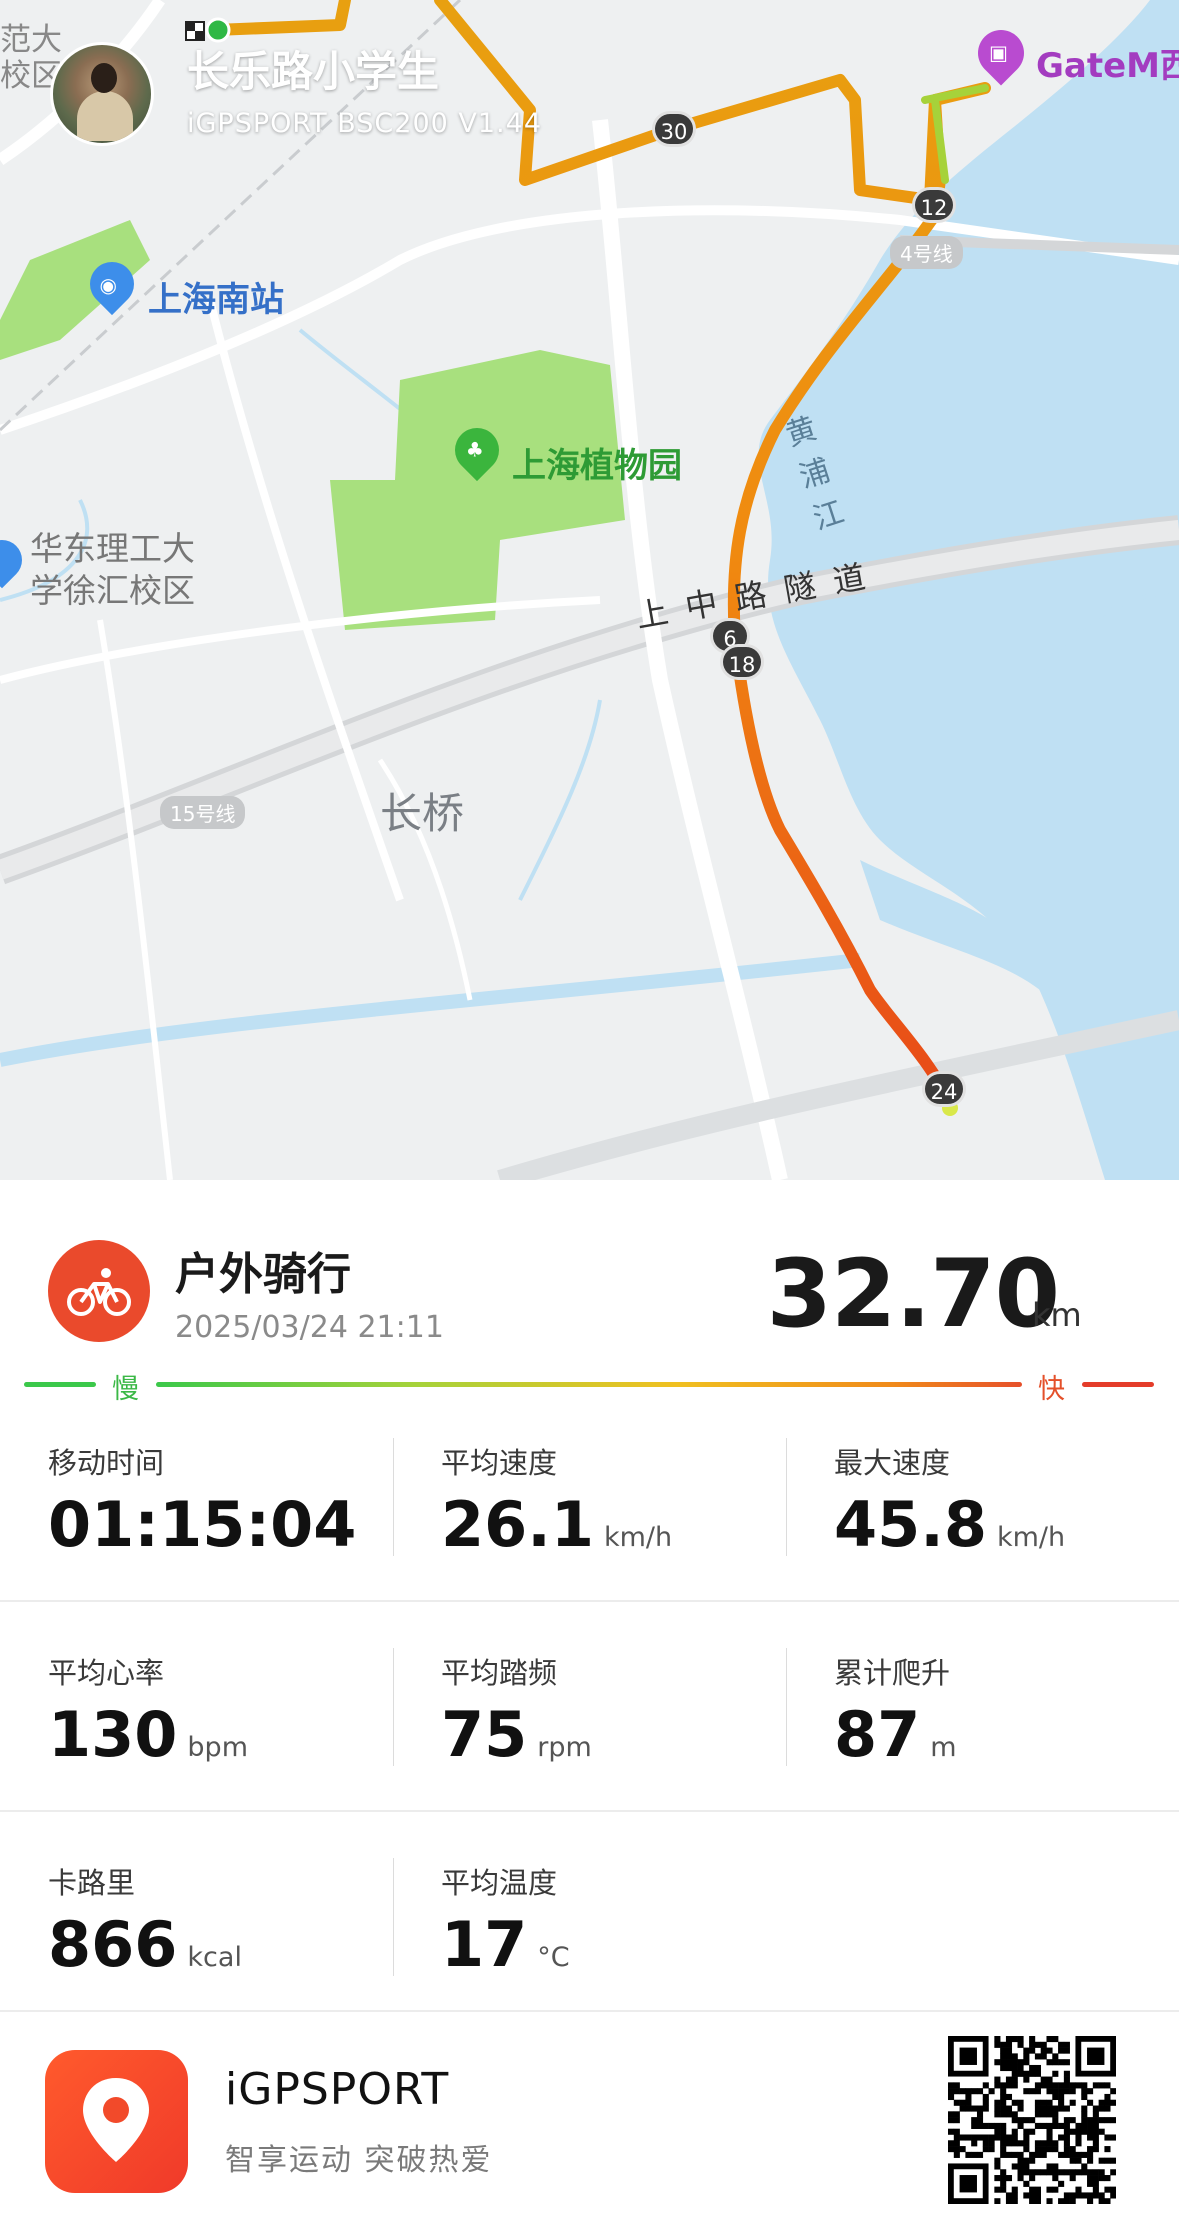 The width and height of the screenshot is (1179, 2232). Describe the element at coordinates (557, 1524) in the screenshot. I see `stat-value: 26.1 km/h` at that location.